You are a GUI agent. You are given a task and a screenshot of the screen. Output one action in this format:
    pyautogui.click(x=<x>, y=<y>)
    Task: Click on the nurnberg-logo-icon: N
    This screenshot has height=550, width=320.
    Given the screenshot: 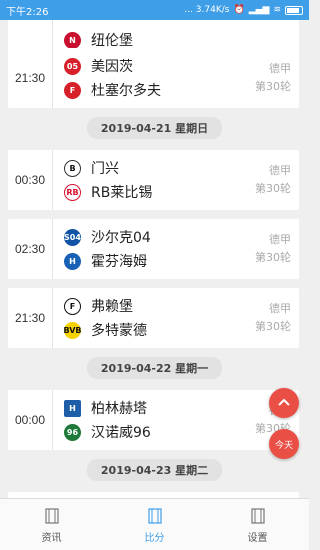 What is the action you would take?
    pyautogui.click(x=72, y=40)
    